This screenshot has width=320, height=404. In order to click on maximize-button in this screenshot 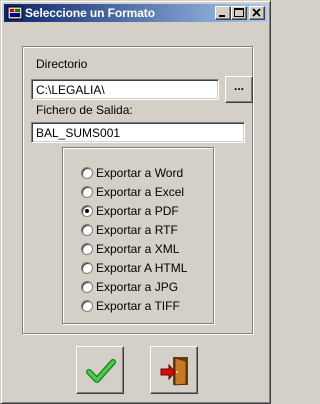, I will do `click(239, 13)`.